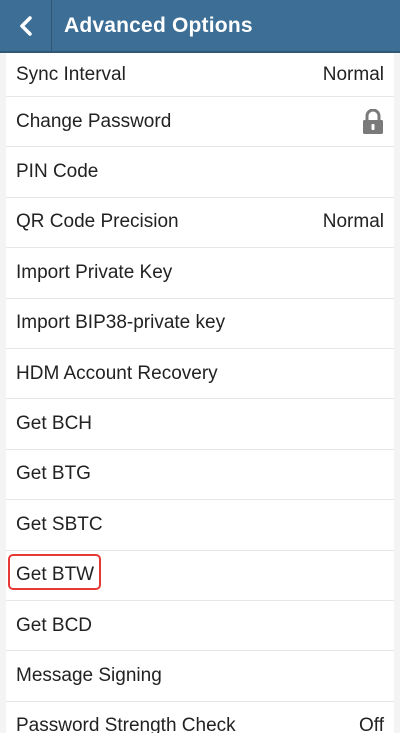  Describe the element at coordinates (373, 121) in the screenshot. I see `lock-icon` at that location.